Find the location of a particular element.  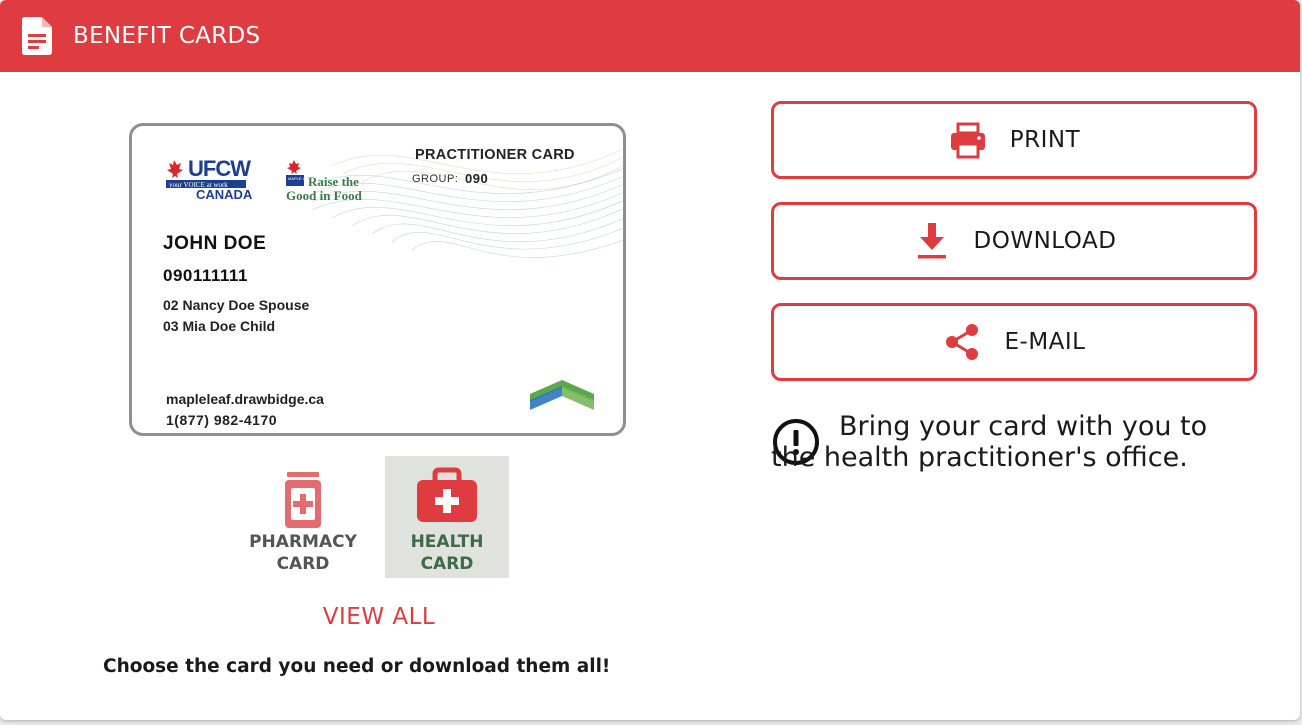

panel-header: BENEFIT CARDS is located at coordinates (650, 36).